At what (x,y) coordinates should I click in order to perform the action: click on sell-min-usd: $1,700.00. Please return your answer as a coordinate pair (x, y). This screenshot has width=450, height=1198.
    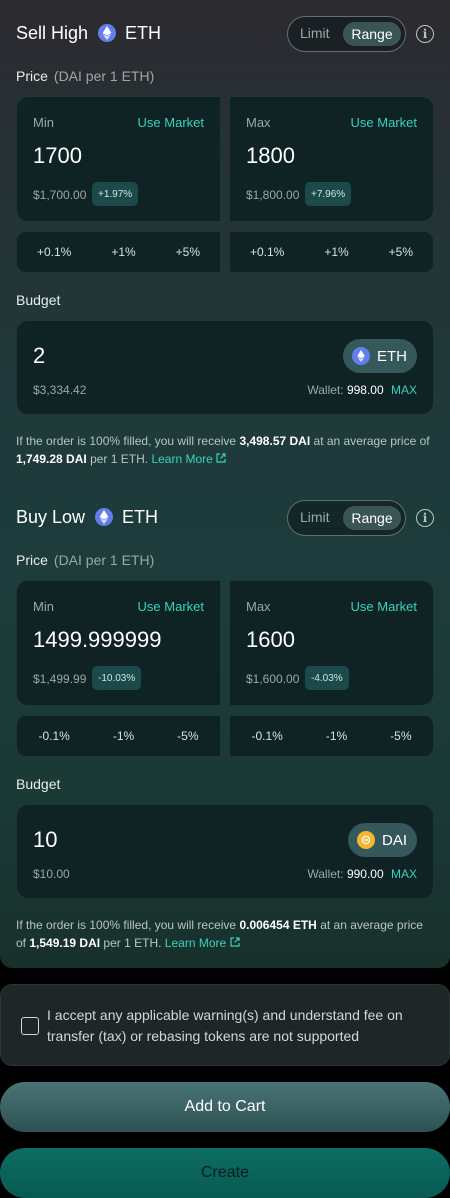
    Looking at the image, I should click on (60, 195).